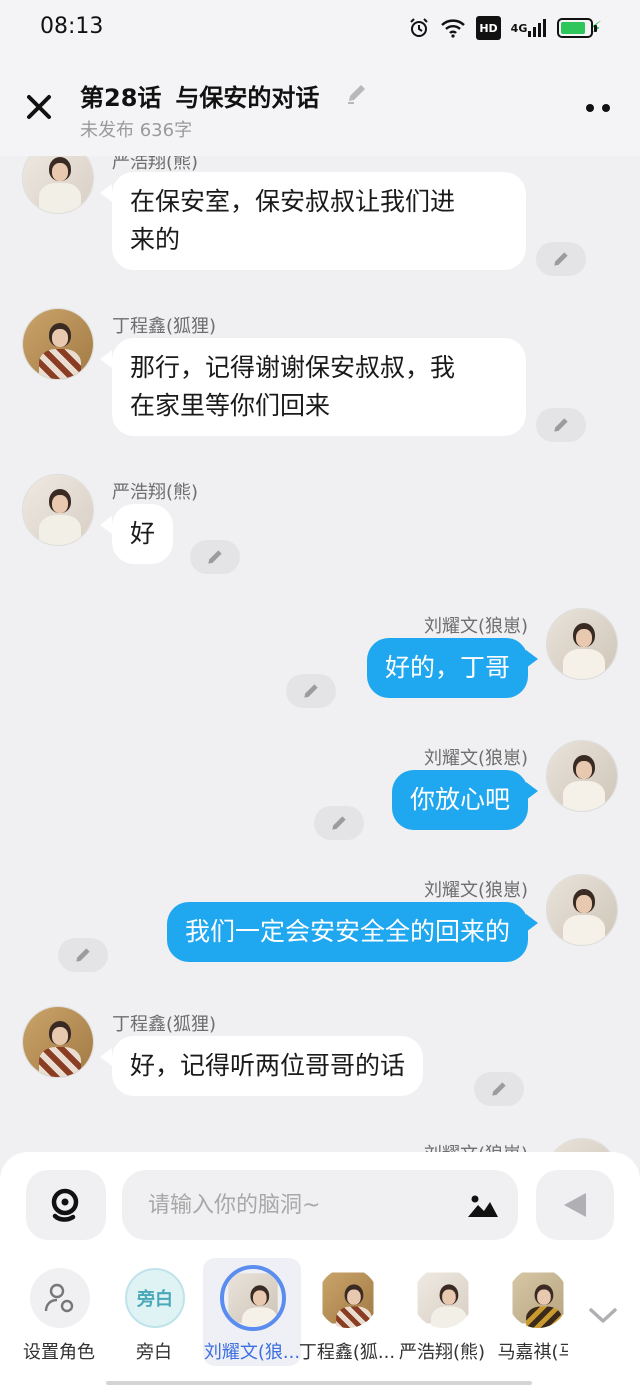 The image size is (640, 1387). What do you see at coordinates (319, 1383) in the screenshot?
I see `scroll-indicator` at bounding box center [319, 1383].